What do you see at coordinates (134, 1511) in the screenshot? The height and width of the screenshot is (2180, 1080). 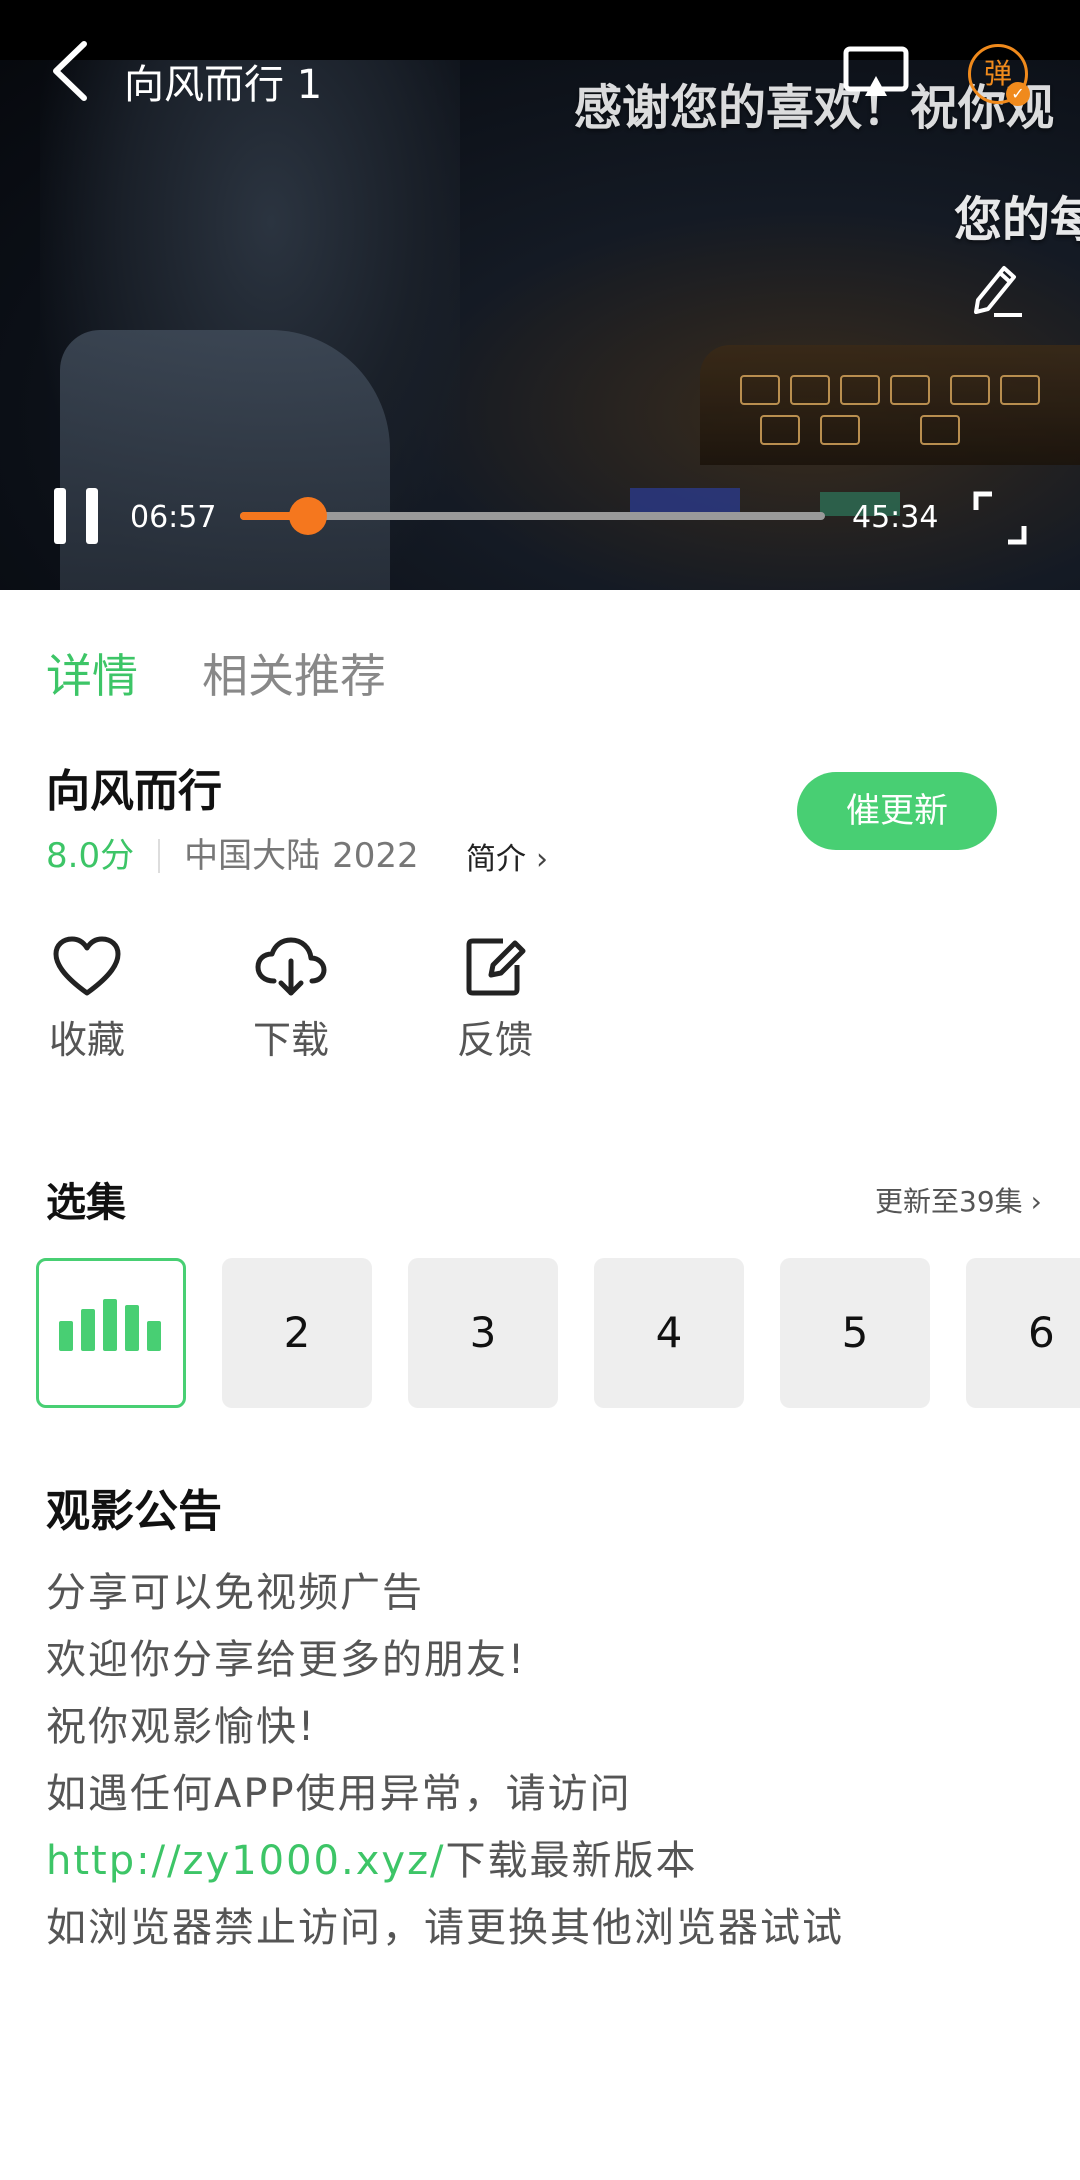 I see `notice-title: 观影公告` at bounding box center [134, 1511].